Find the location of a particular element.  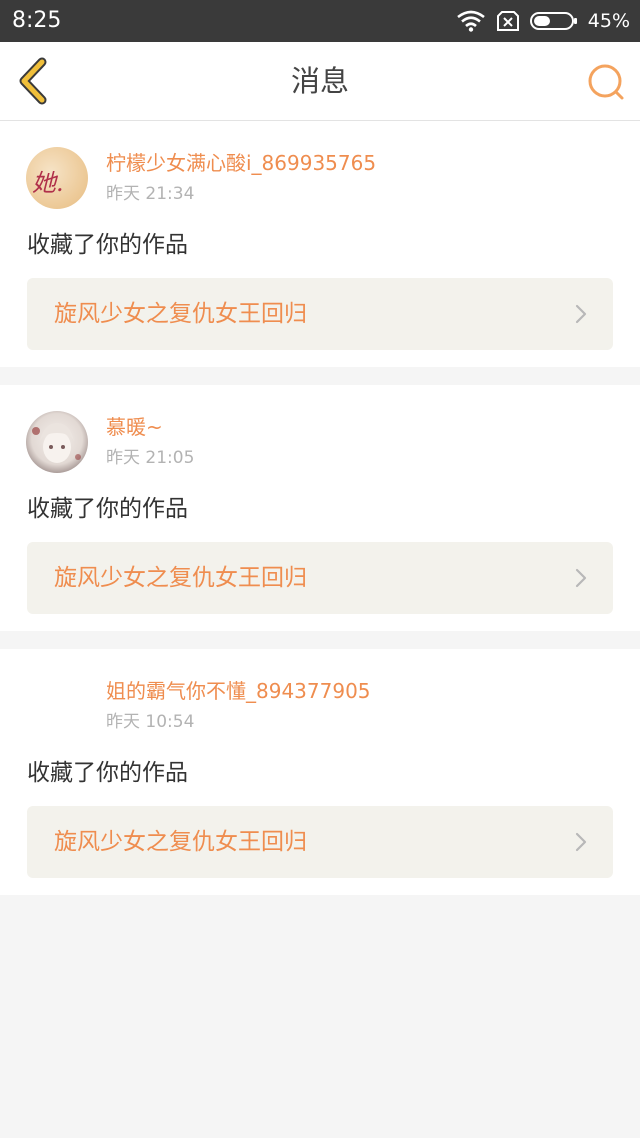

username: 柠檬少女满心酸i_869935765 is located at coordinates (241, 163).